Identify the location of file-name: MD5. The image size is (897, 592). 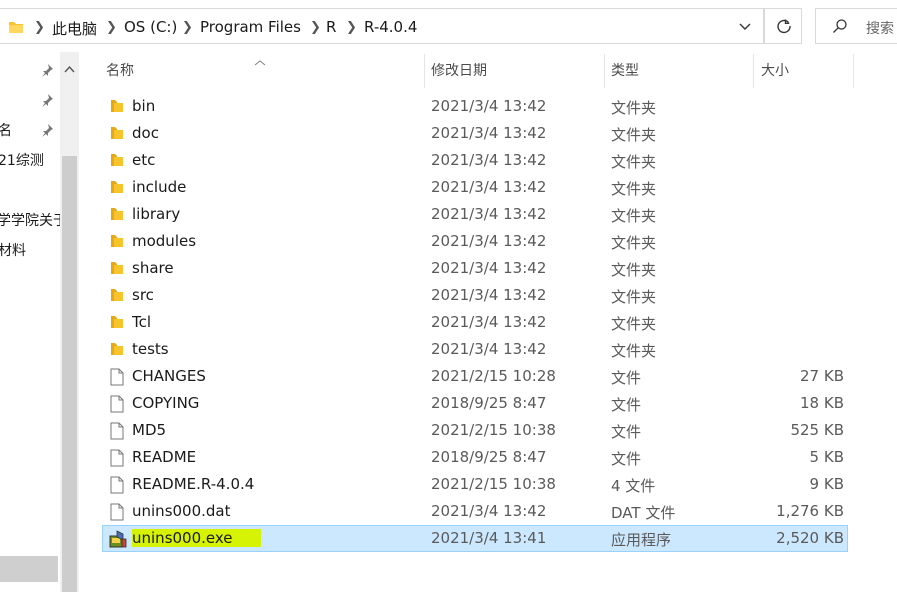
(149, 430).